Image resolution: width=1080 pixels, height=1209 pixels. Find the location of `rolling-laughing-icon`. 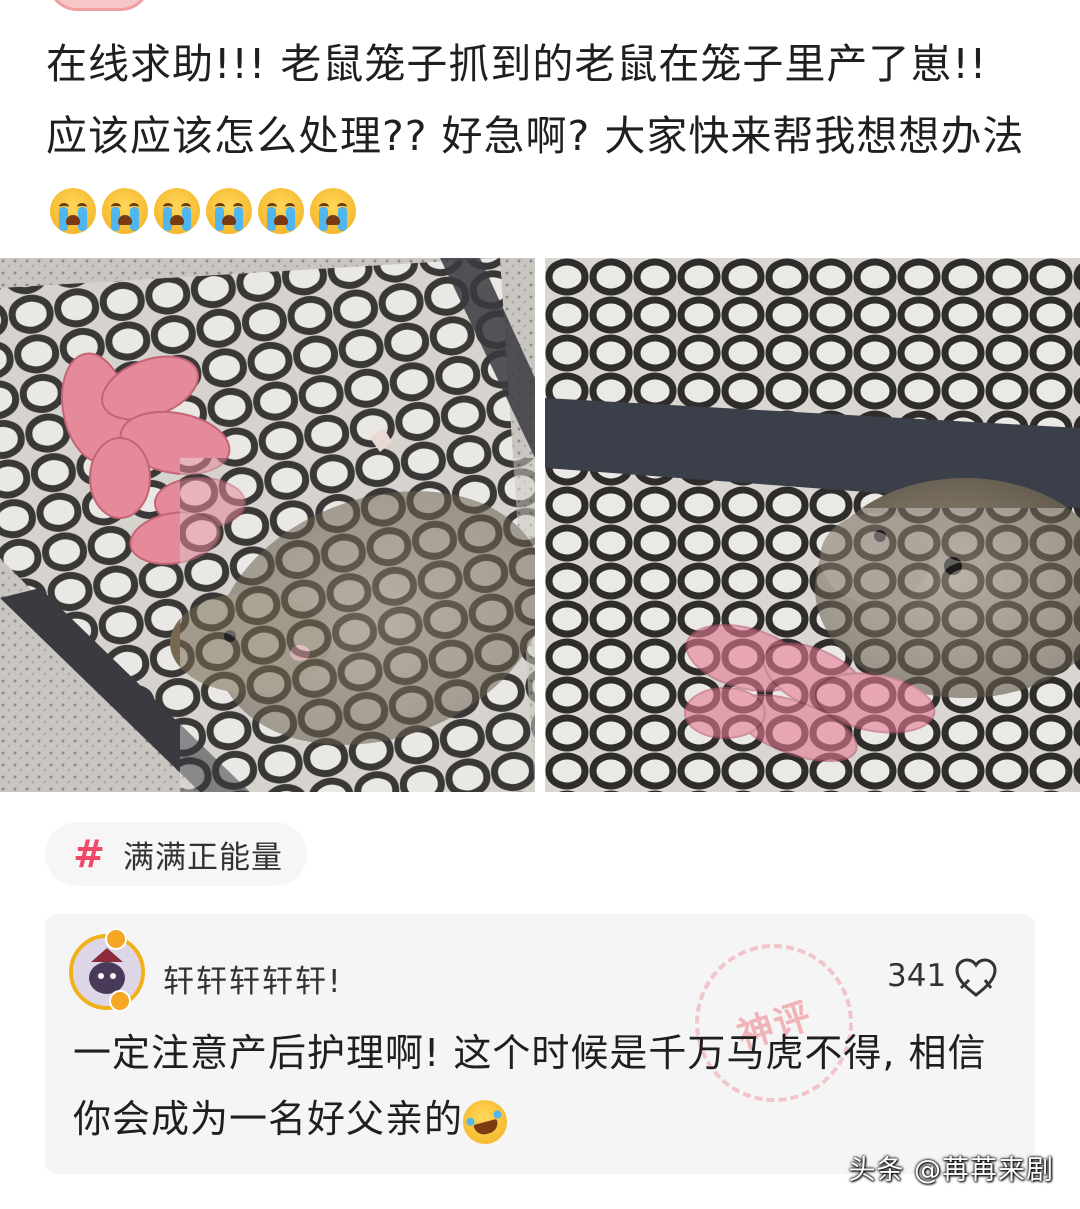

rolling-laughing-icon is located at coordinates (485, 1121).